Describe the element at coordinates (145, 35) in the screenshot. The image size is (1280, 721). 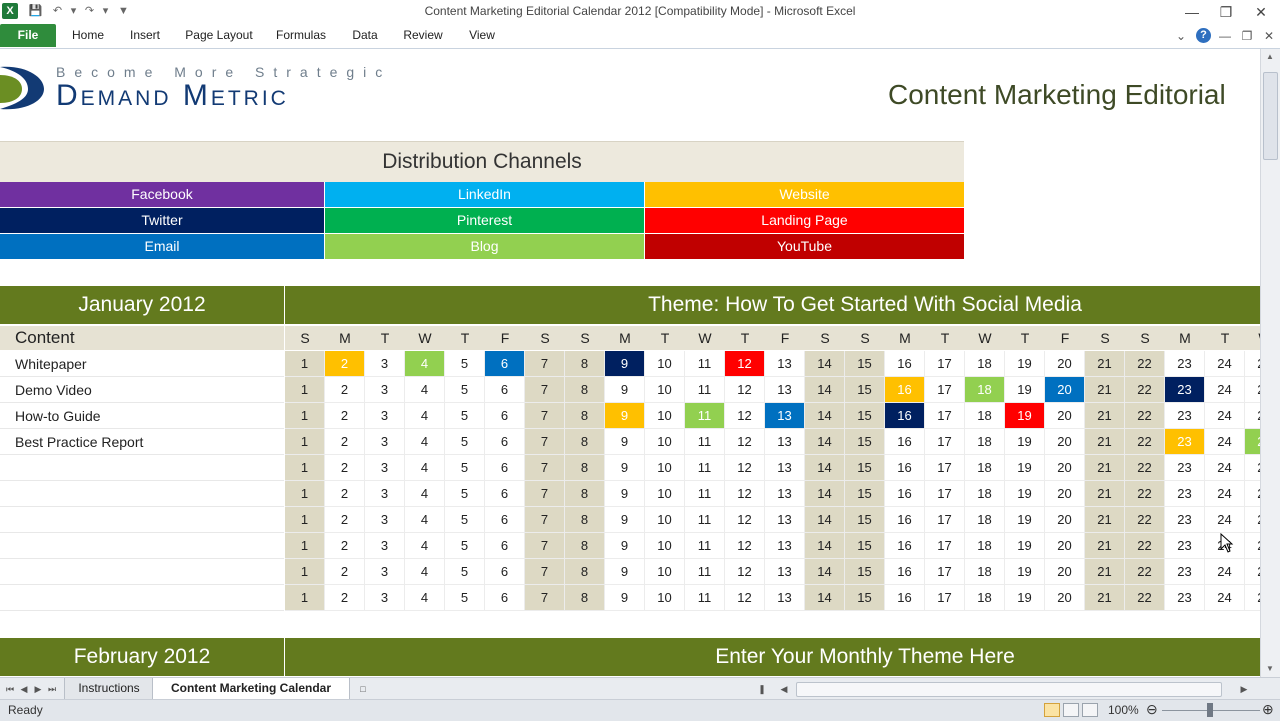
I see `tab-insert: Insert` at that location.